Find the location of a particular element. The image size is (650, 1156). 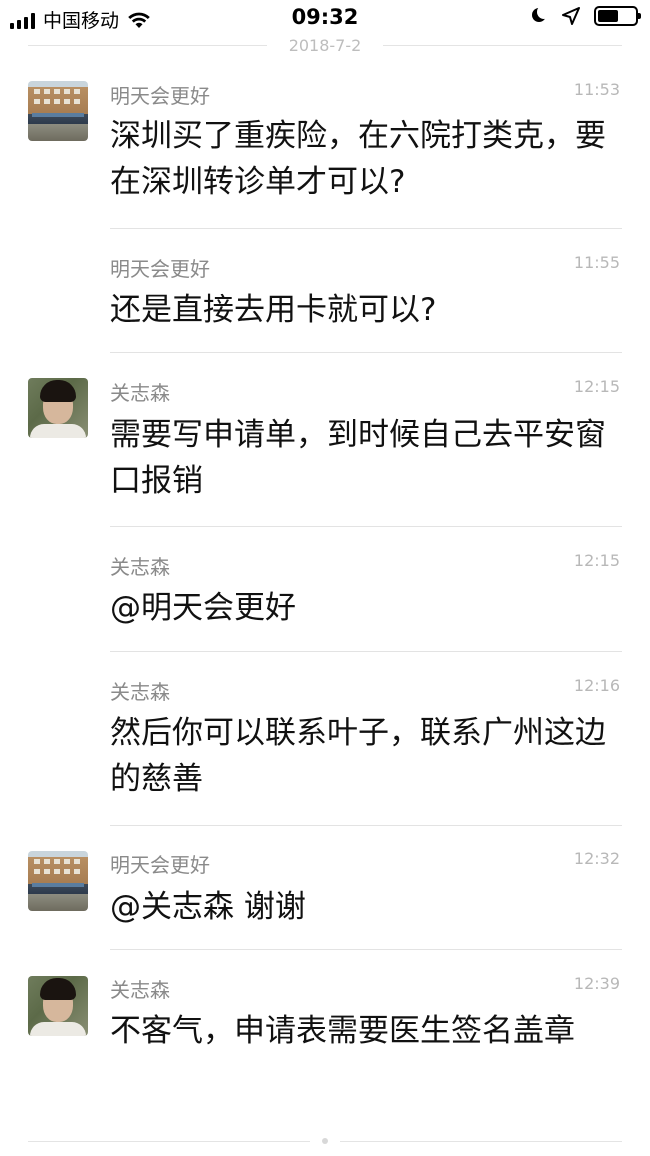

message-text: 还是直接去用卡就可以? is located at coordinates (273, 310).